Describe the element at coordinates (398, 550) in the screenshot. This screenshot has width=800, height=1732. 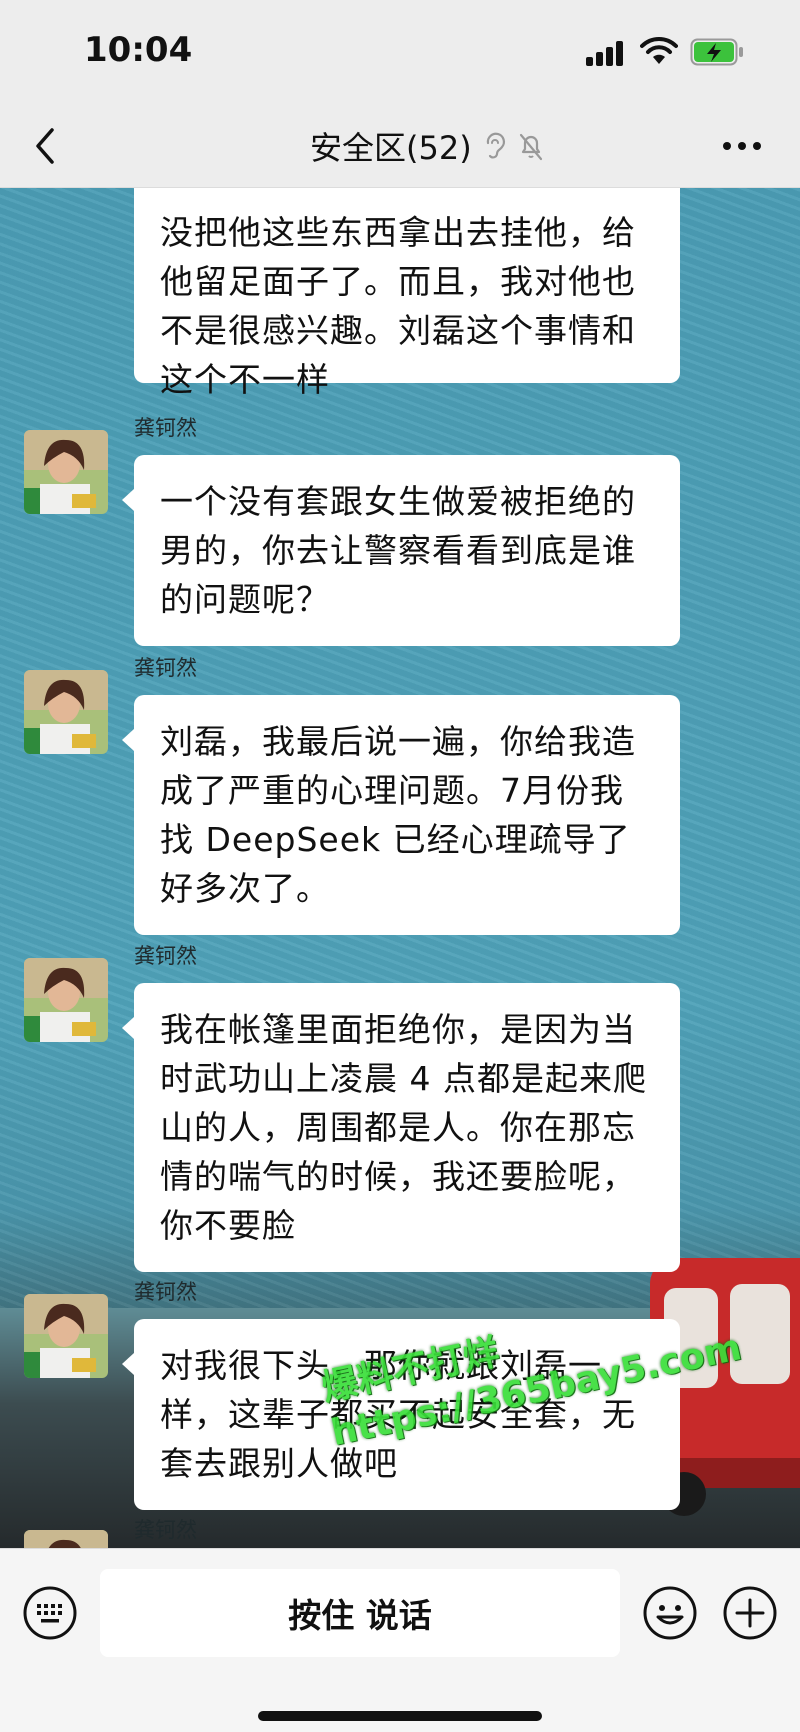
I see `message-text: 一个没有套跟女生做爱被拒绝的男的，你去让警察看看到底是谁的问题呢？` at that location.